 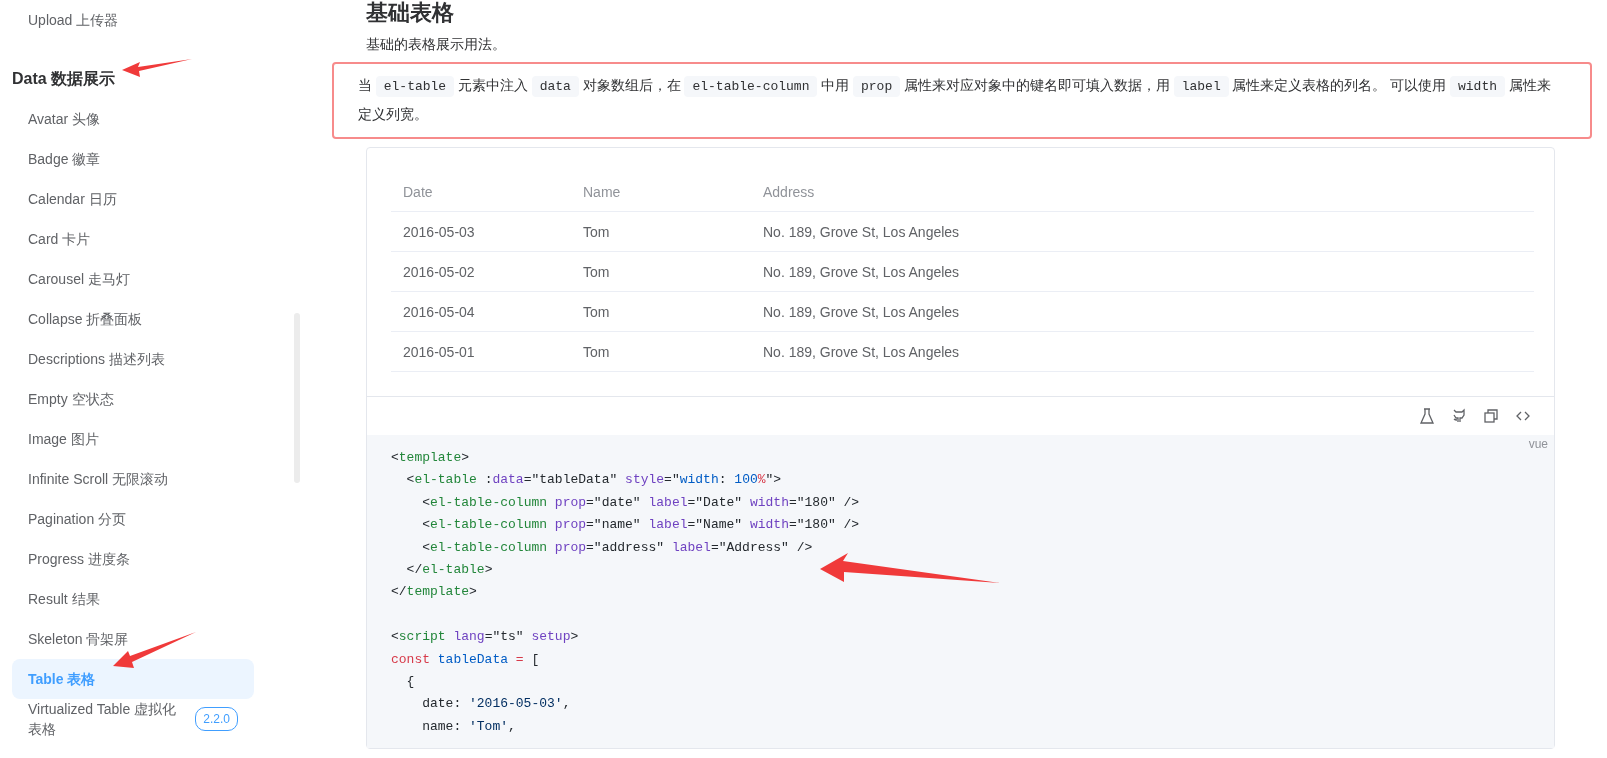 What do you see at coordinates (465, 659) in the screenshot?
I see `code-line: const tableData = [` at bounding box center [465, 659].